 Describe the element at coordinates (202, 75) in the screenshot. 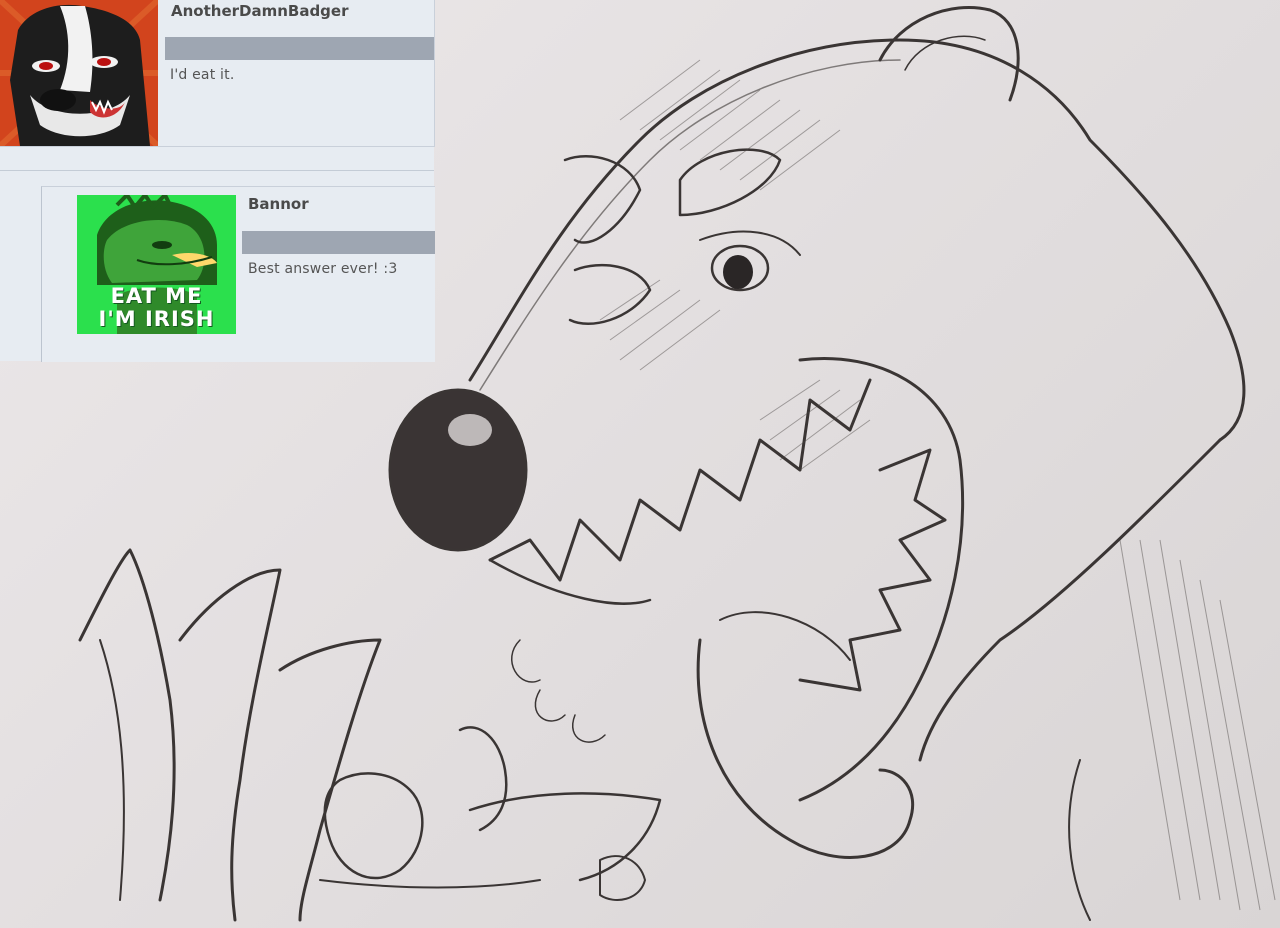

I see `comment-text: I'd eat it.` at that location.